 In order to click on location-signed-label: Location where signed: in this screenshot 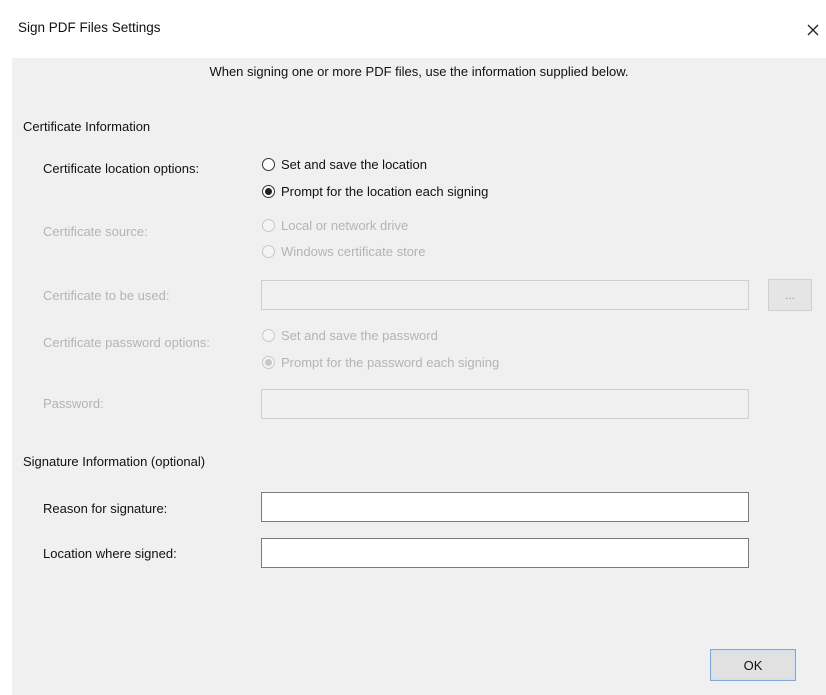, I will do `click(110, 553)`.